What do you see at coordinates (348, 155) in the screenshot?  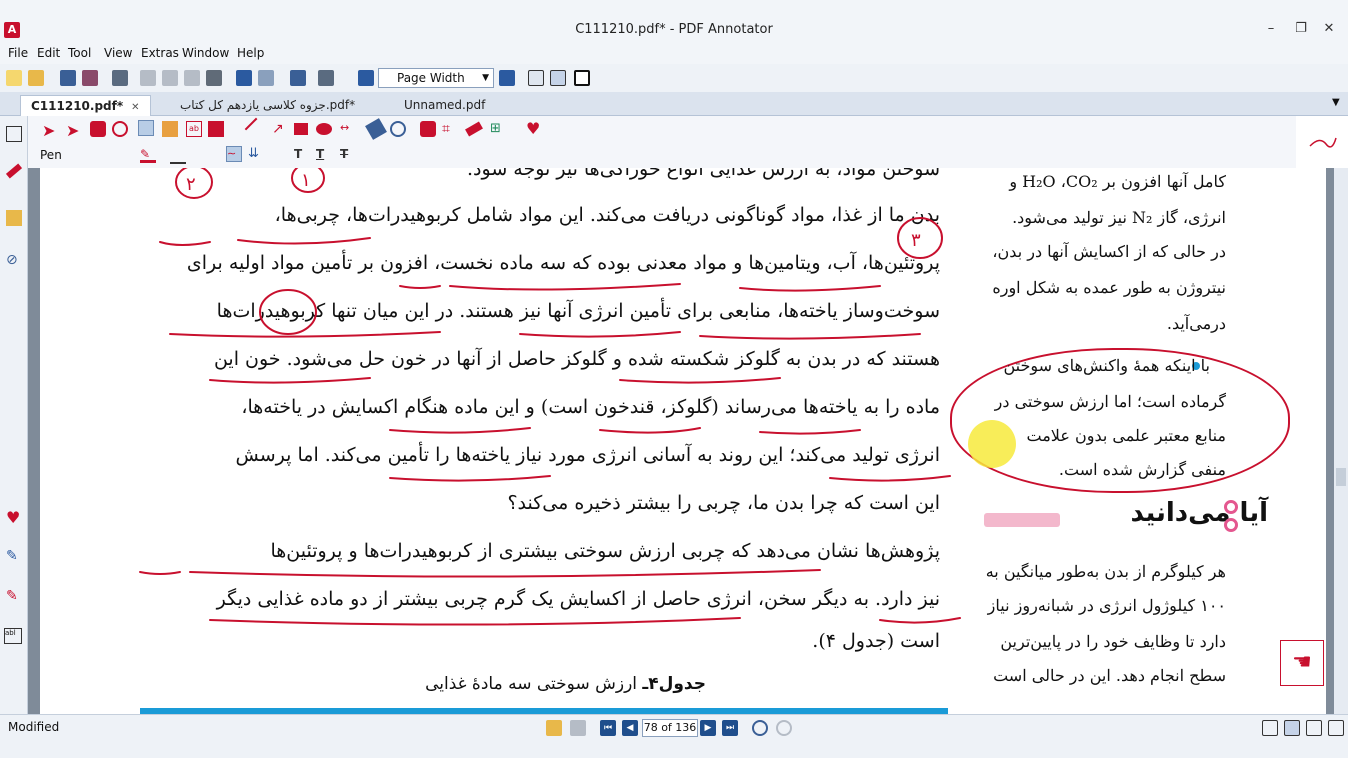 I see `text-strike-icon: T` at bounding box center [348, 155].